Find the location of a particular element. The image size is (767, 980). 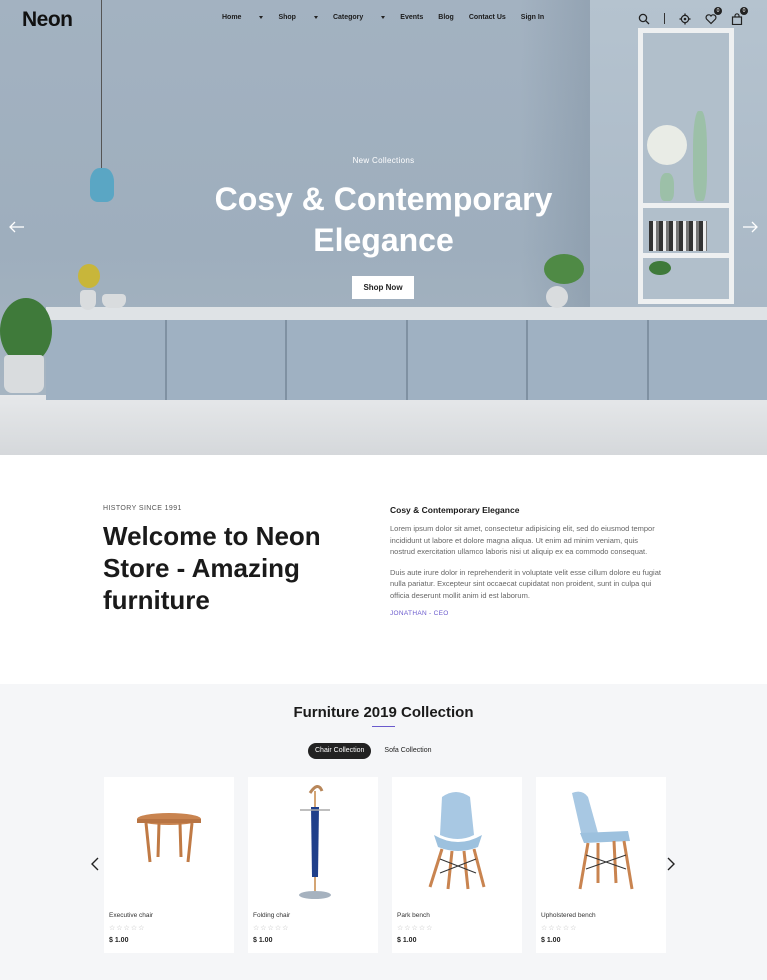

product-card: Executive chair ☆☆☆☆☆ $ 1.00 is located at coordinates (169, 865).